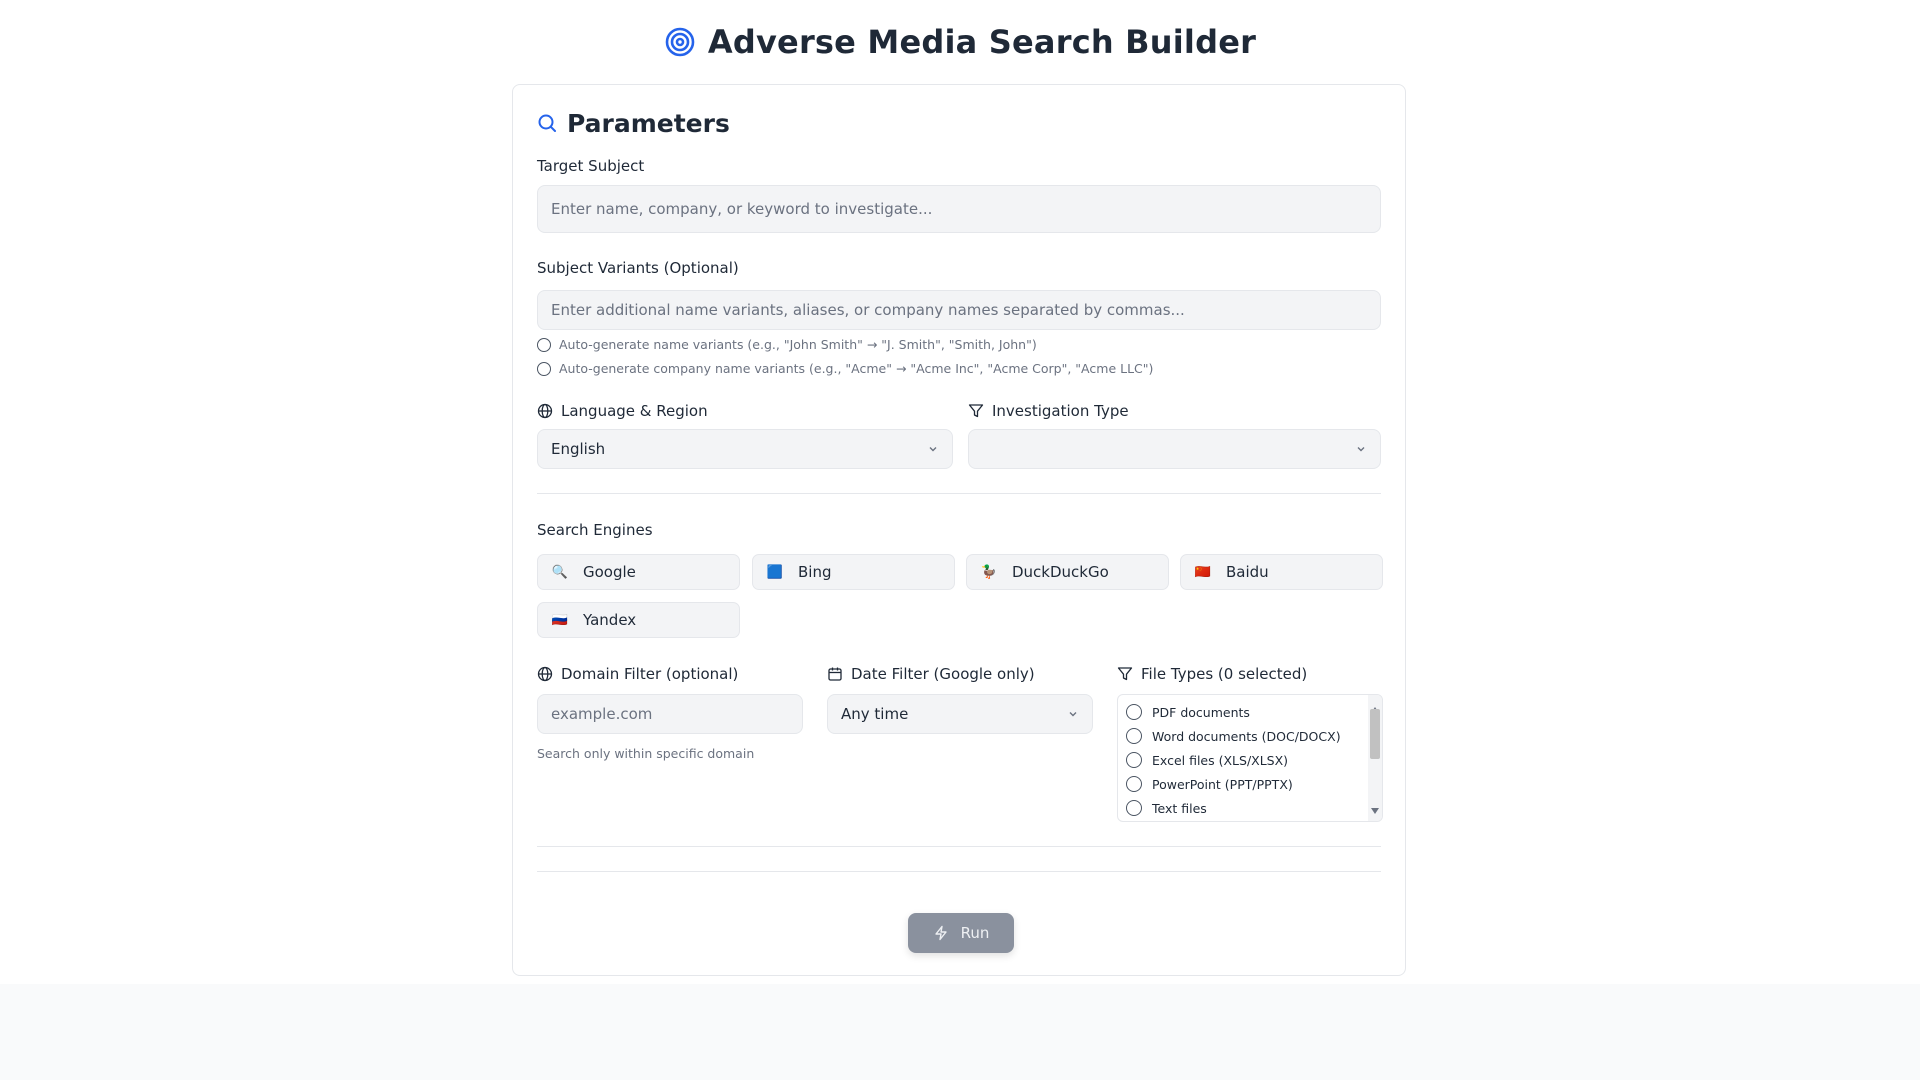 The height and width of the screenshot is (1080, 1920). What do you see at coordinates (634, 411) in the screenshot?
I see `language-label-text: Language & Region` at bounding box center [634, 411].